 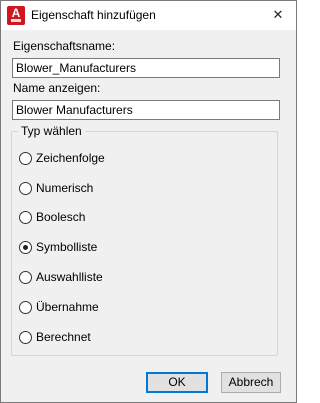 What do you see at coordinates (57, 88) in the screenshot?
I see `display-name-label: Name anzeigen:` at bounding box center [57, 88].